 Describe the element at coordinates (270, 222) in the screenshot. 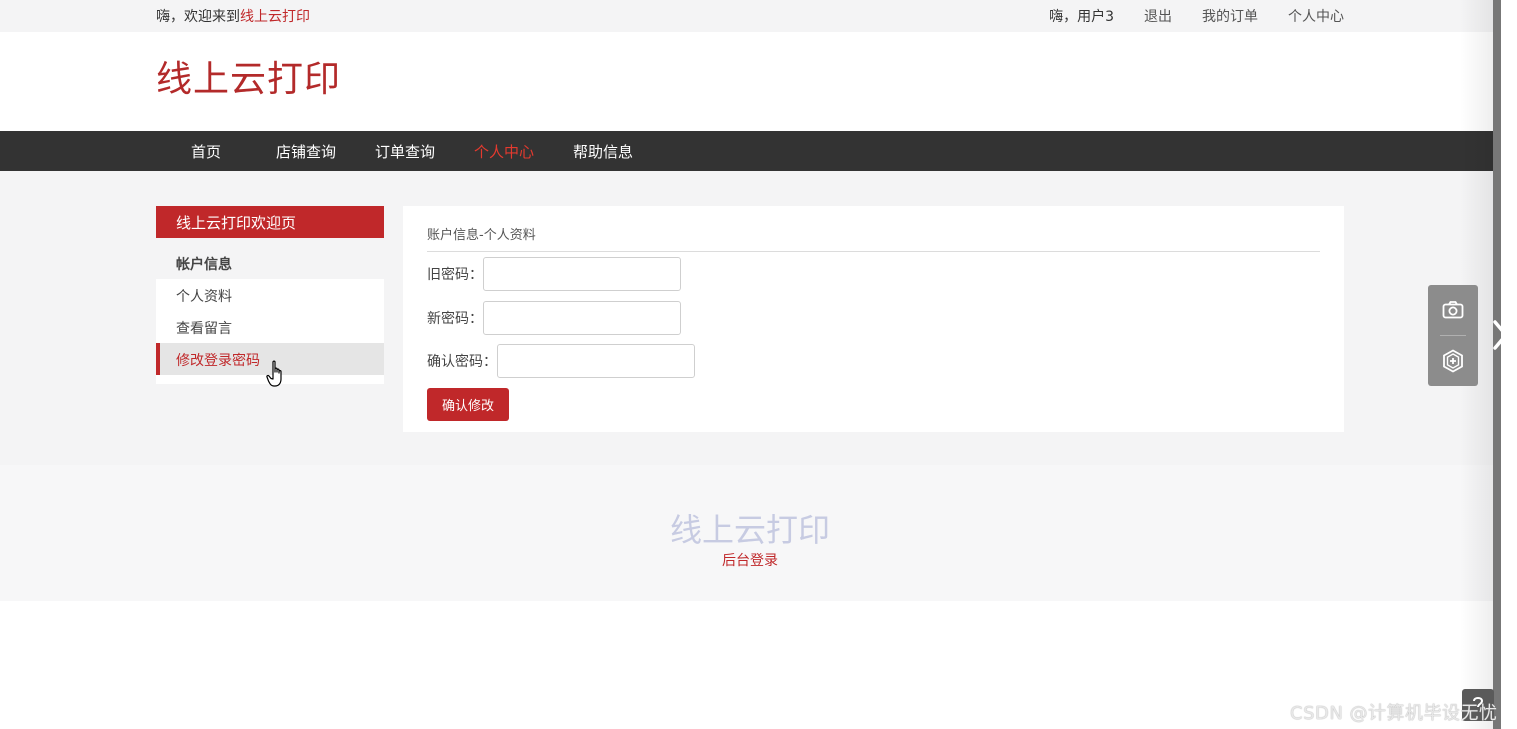

I see `sidebar-title: 线上云打印欢迎页` at that location.